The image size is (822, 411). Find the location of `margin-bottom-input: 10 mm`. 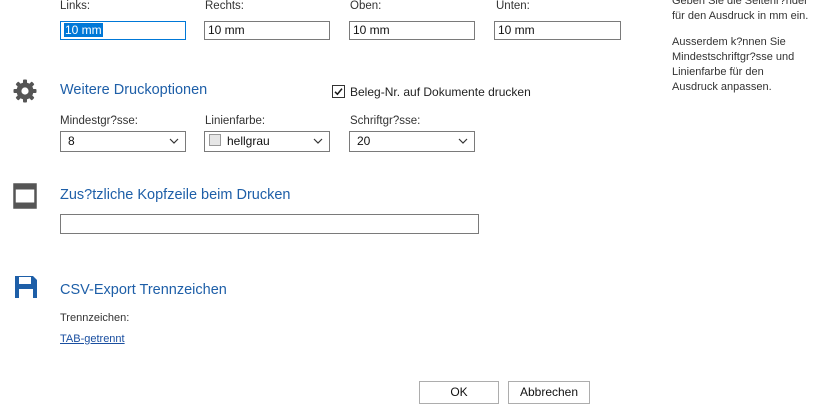

margin-bottom-input: 10 mm is located at coordinates (557, 30).